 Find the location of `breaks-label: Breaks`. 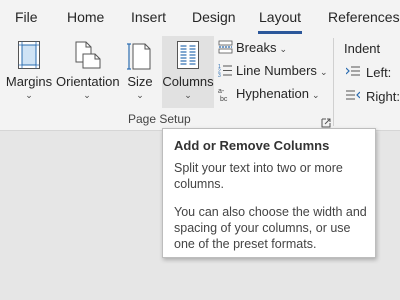

breaks-label: Breaks is located at coordinates (256, 47).